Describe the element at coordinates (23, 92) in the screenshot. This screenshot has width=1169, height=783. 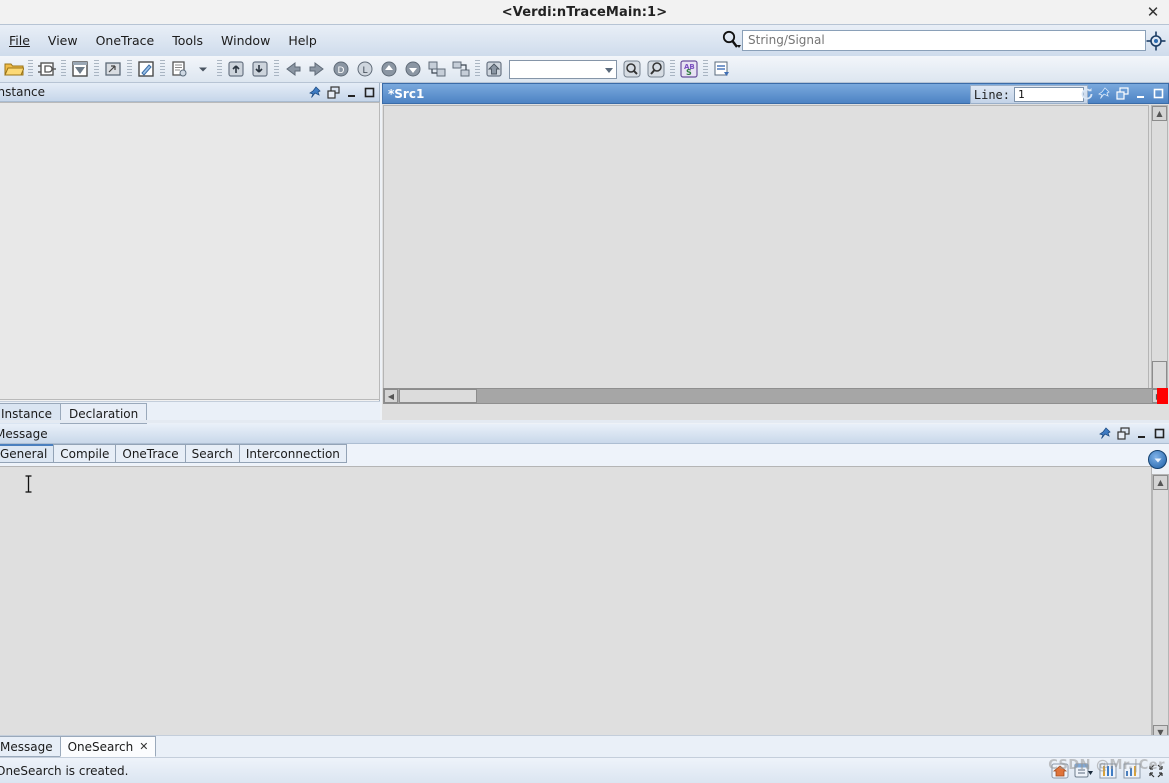
I see `instance-panel-title: Instance` at that location.